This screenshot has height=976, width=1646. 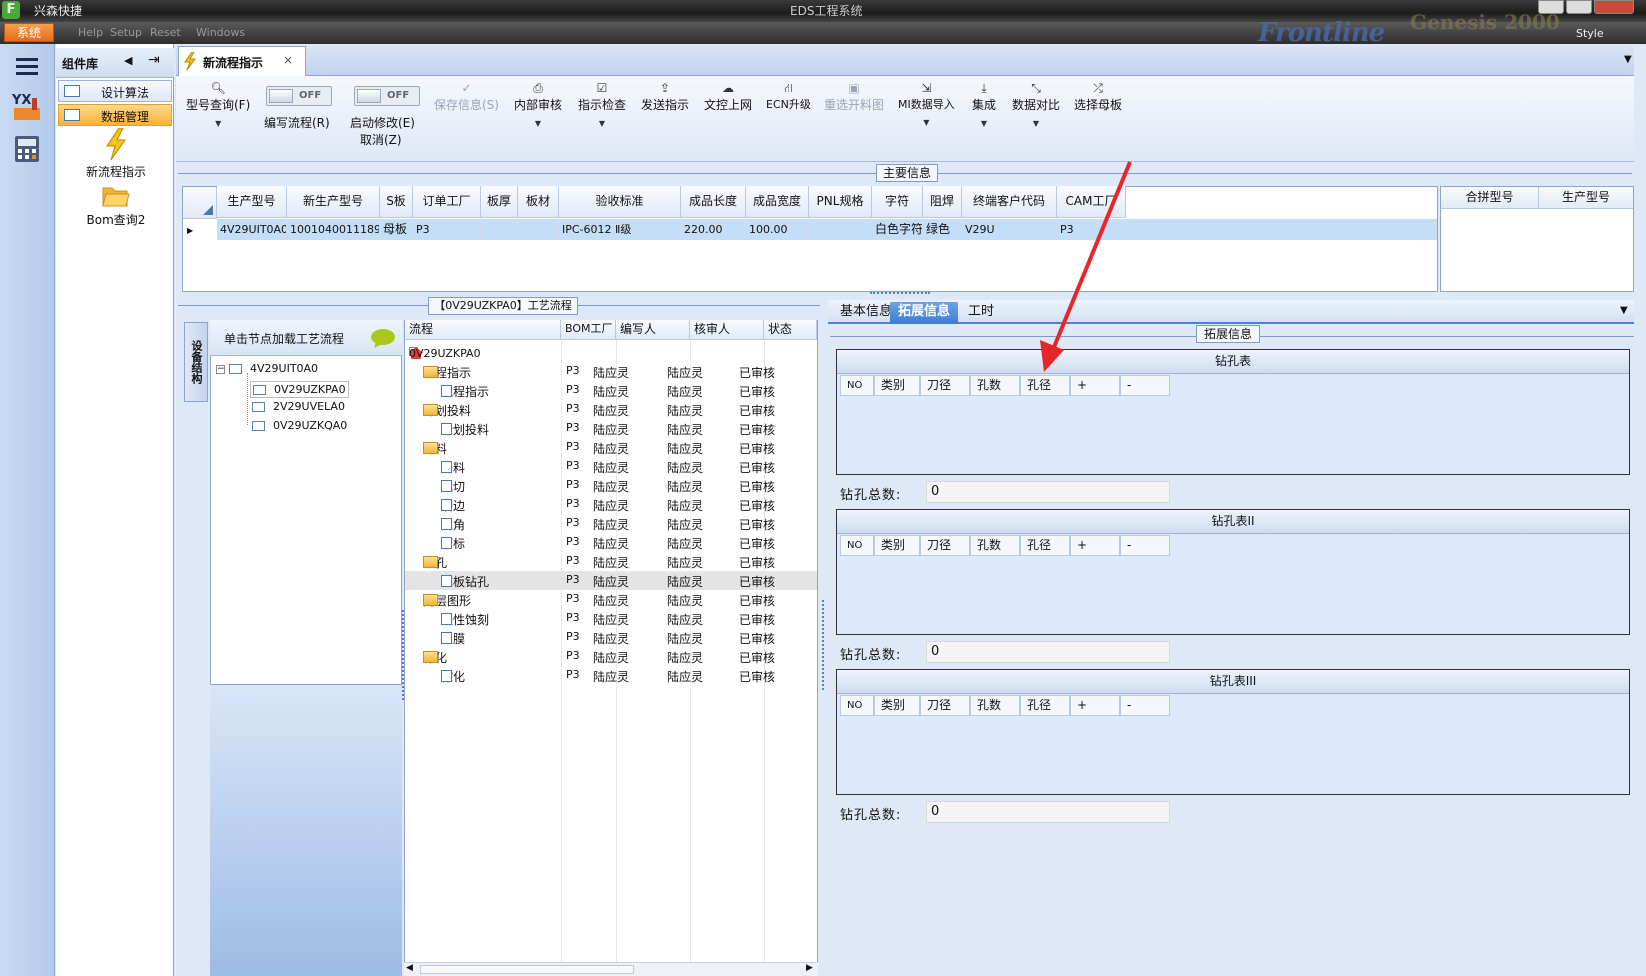 What do you see at coordinates (611, 371) in the screenshot?
I see `flow-row: −流程指示P3陆应灵陆应灵已审核` at bounding box center [611, 371].